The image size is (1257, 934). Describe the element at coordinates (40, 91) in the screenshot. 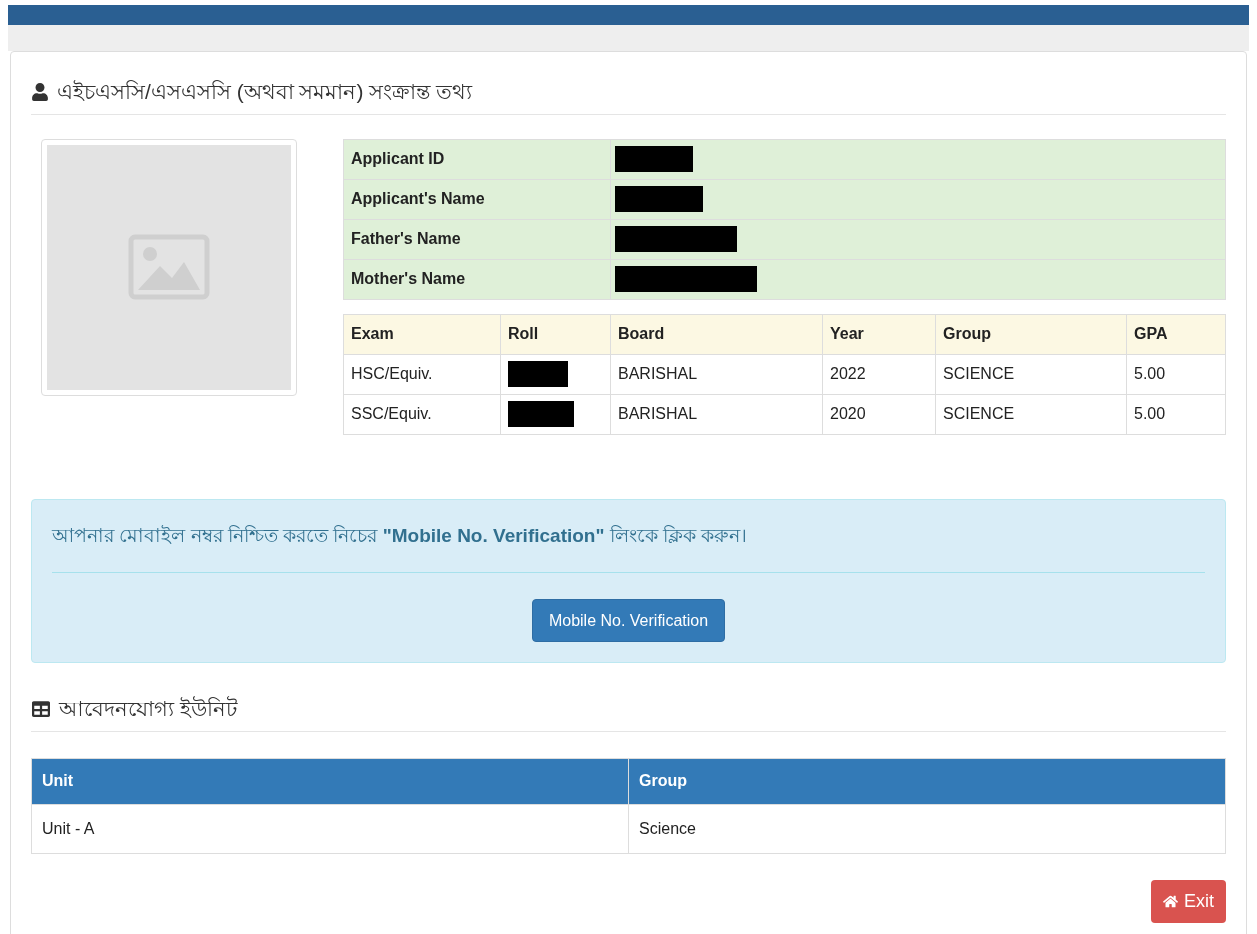

I see `user-icon` at that location.